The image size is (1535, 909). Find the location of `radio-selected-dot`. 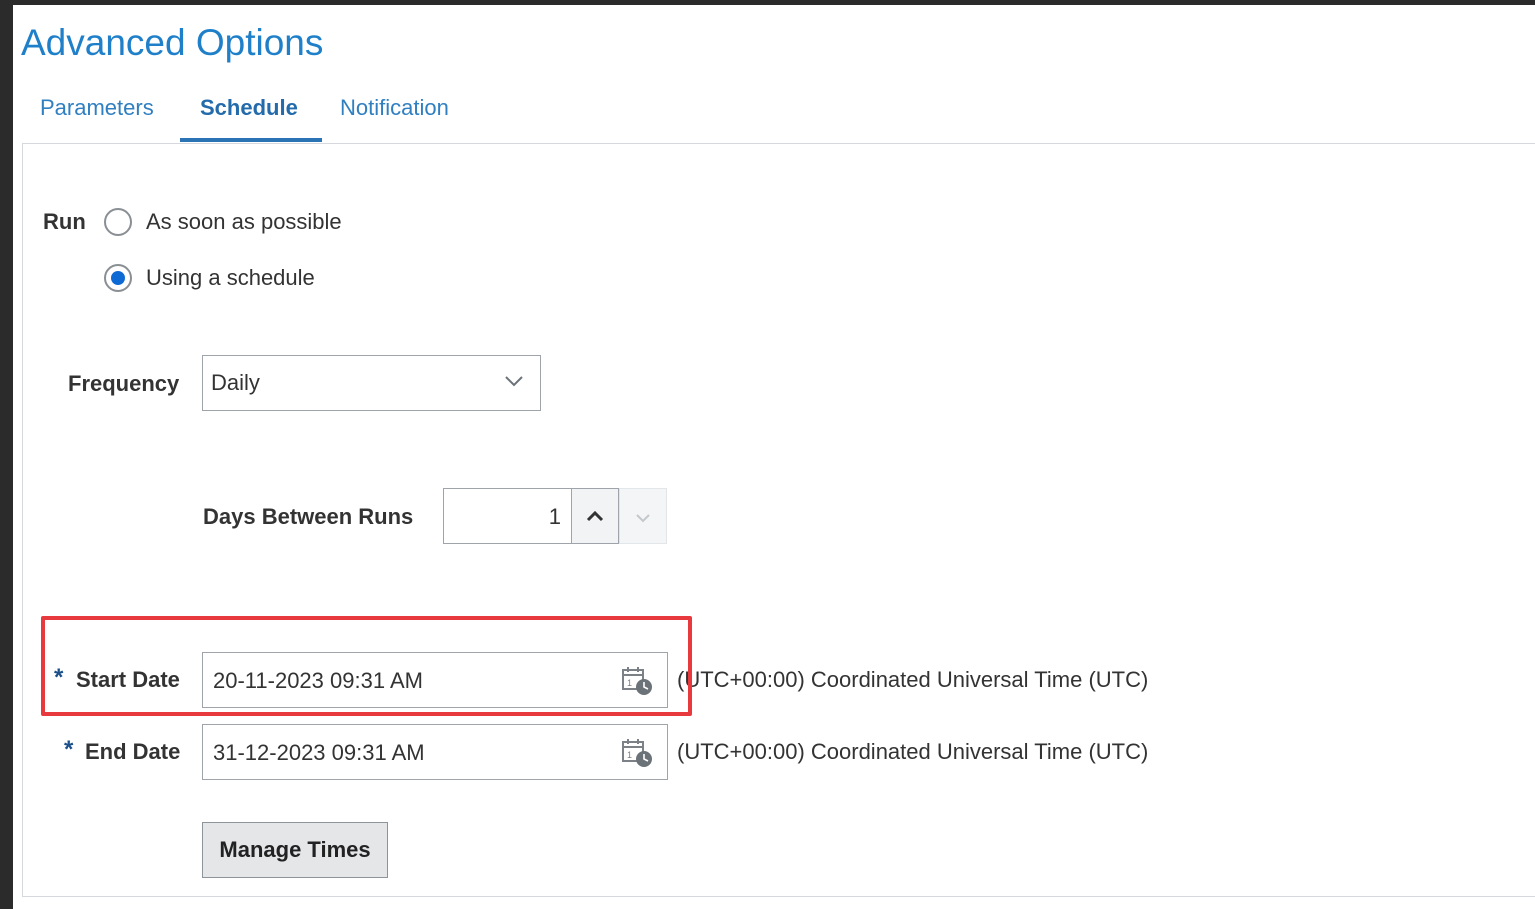

radio-selected-dot is located at coordinates (118, 278).